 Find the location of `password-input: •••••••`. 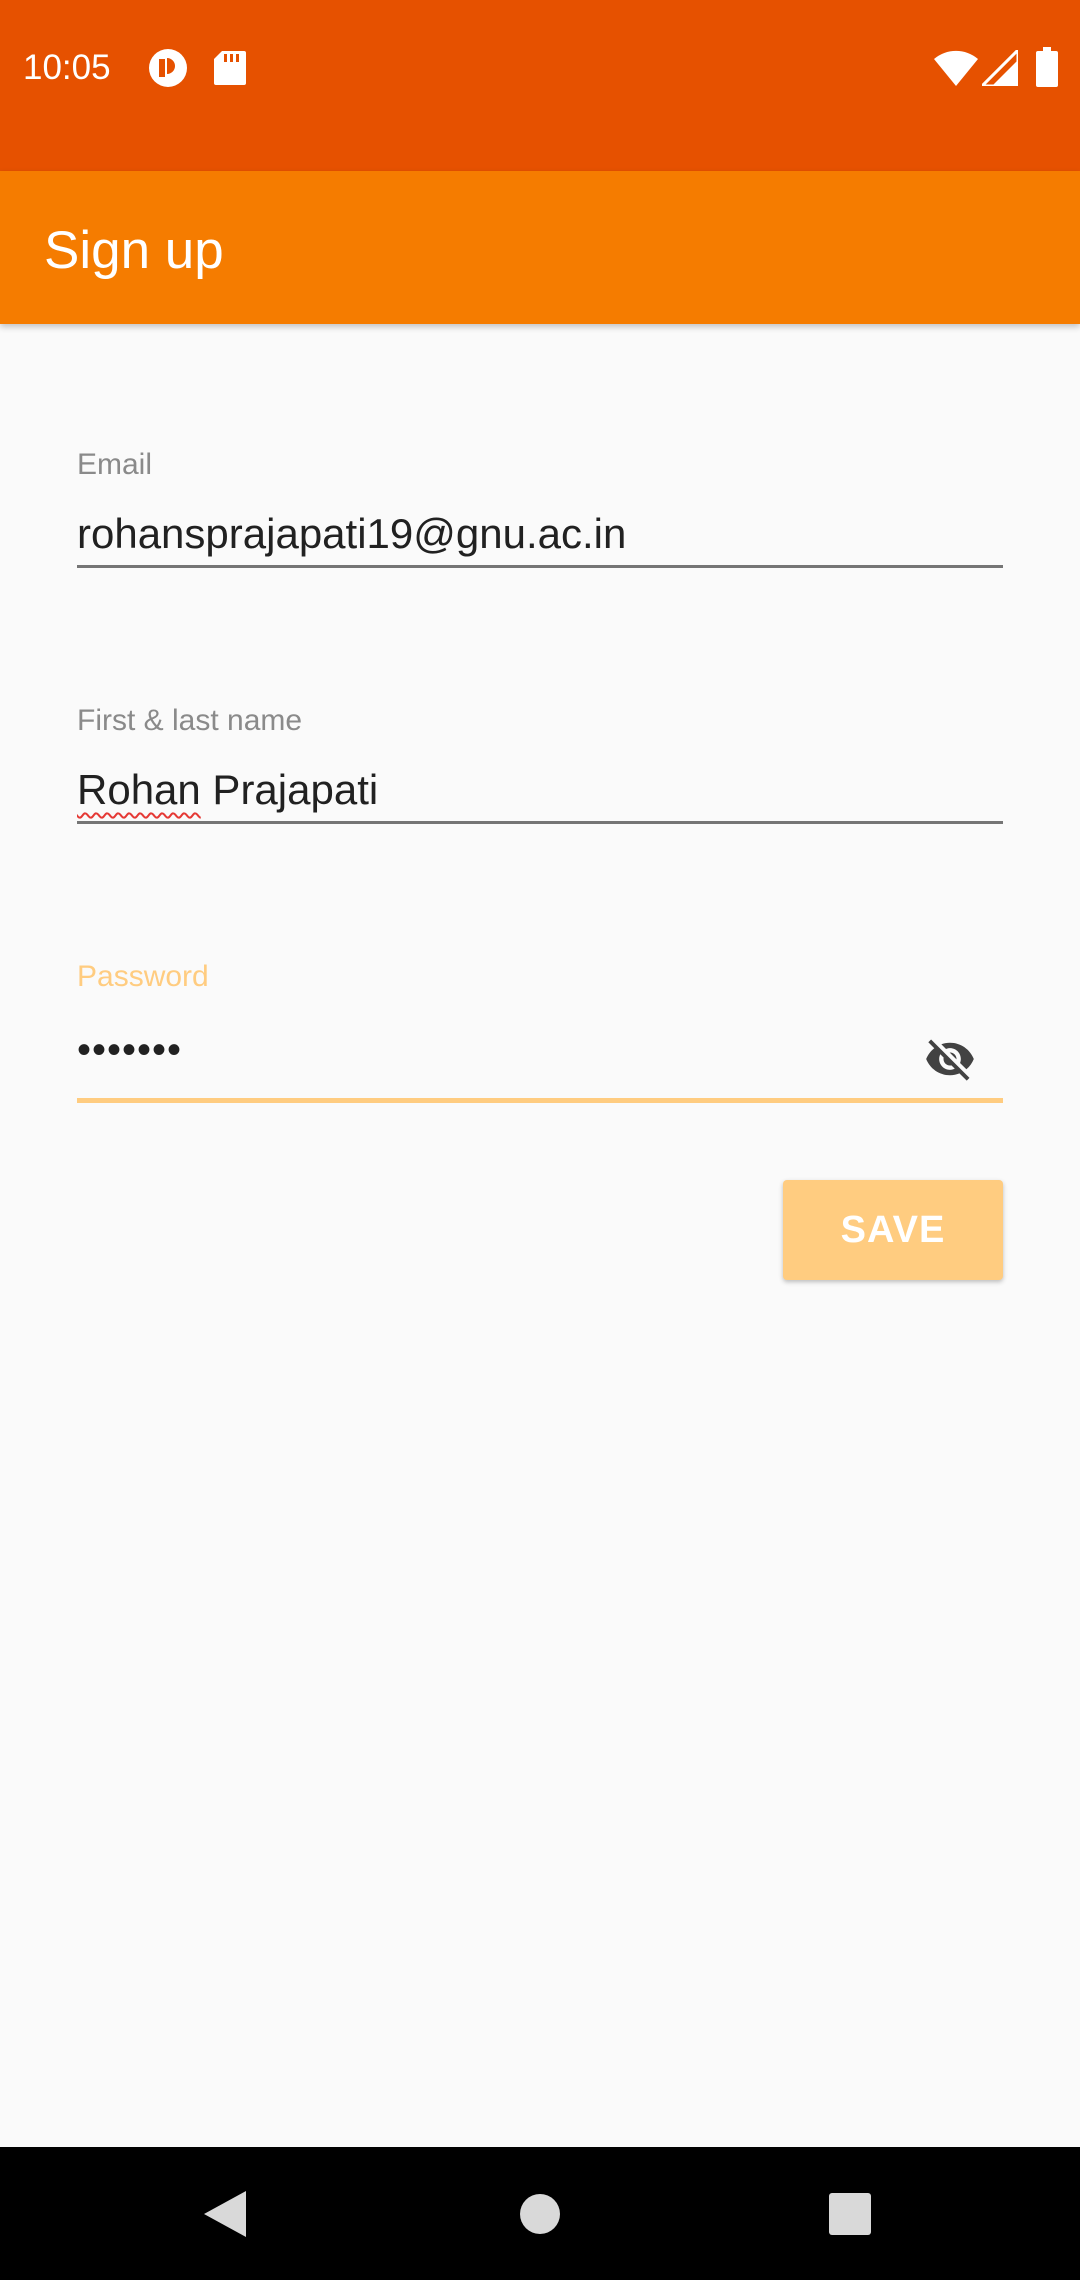

password-input: ••••••• is located at coordinates (129, 1050).